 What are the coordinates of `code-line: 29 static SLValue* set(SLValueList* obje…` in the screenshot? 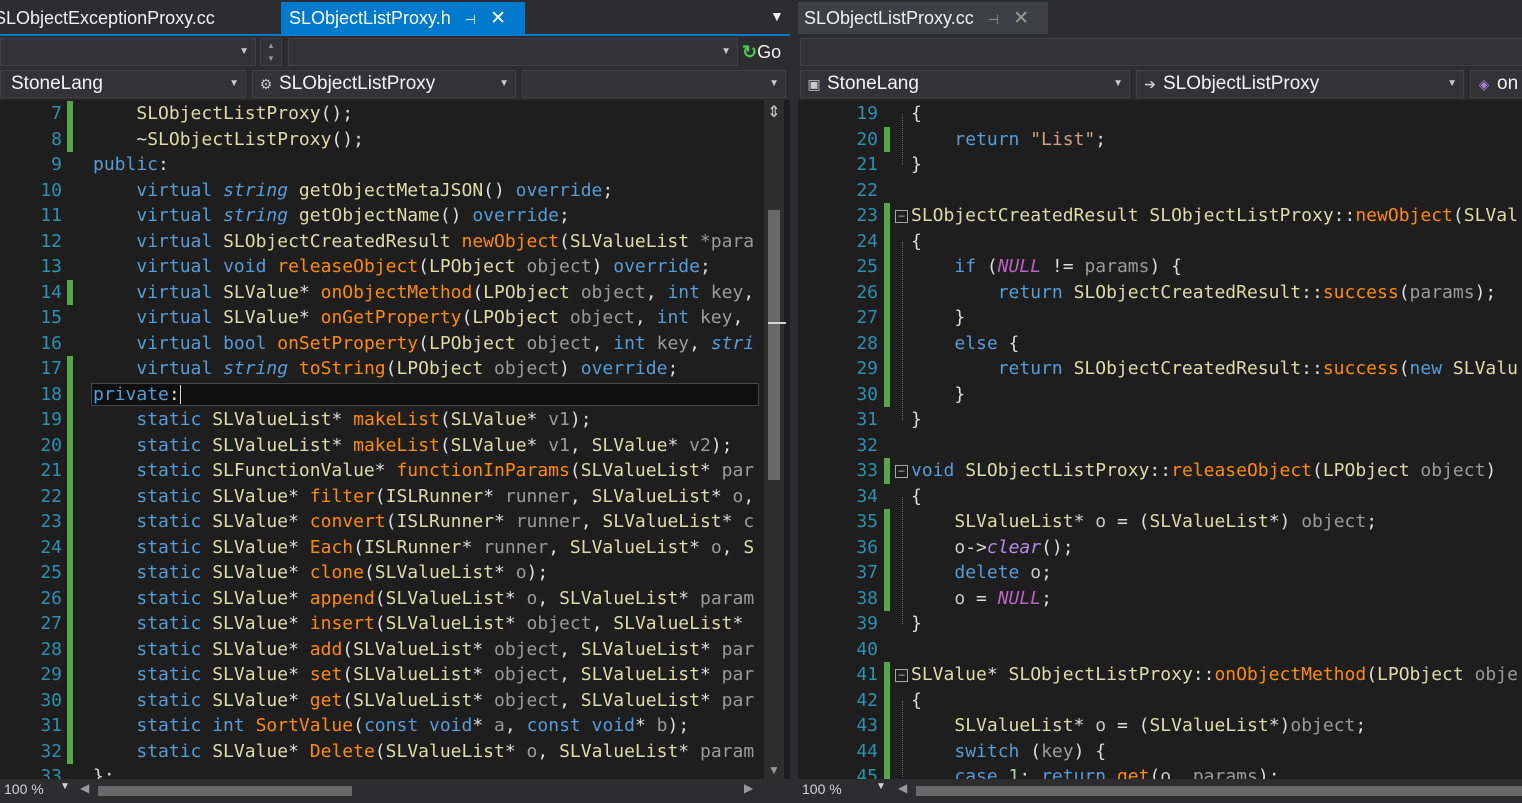 It's located at (395, 675).